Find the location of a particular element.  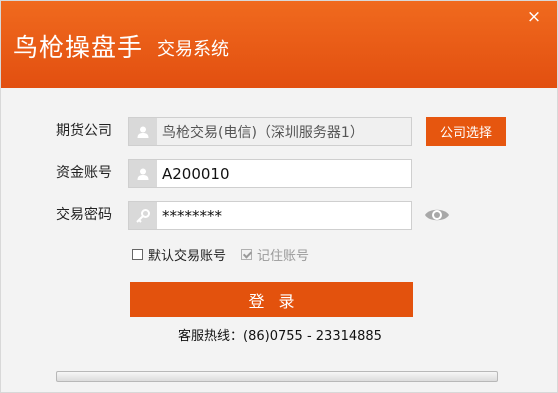

password-input: ******** is located at coordinates (270, 215).